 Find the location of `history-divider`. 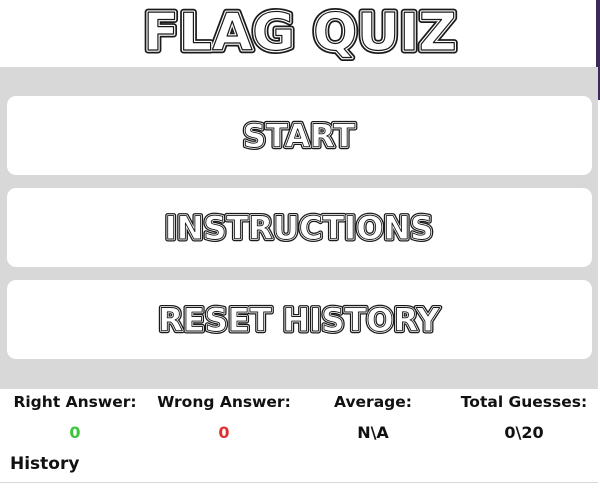

history-divider is located at coordinates (299, 482).